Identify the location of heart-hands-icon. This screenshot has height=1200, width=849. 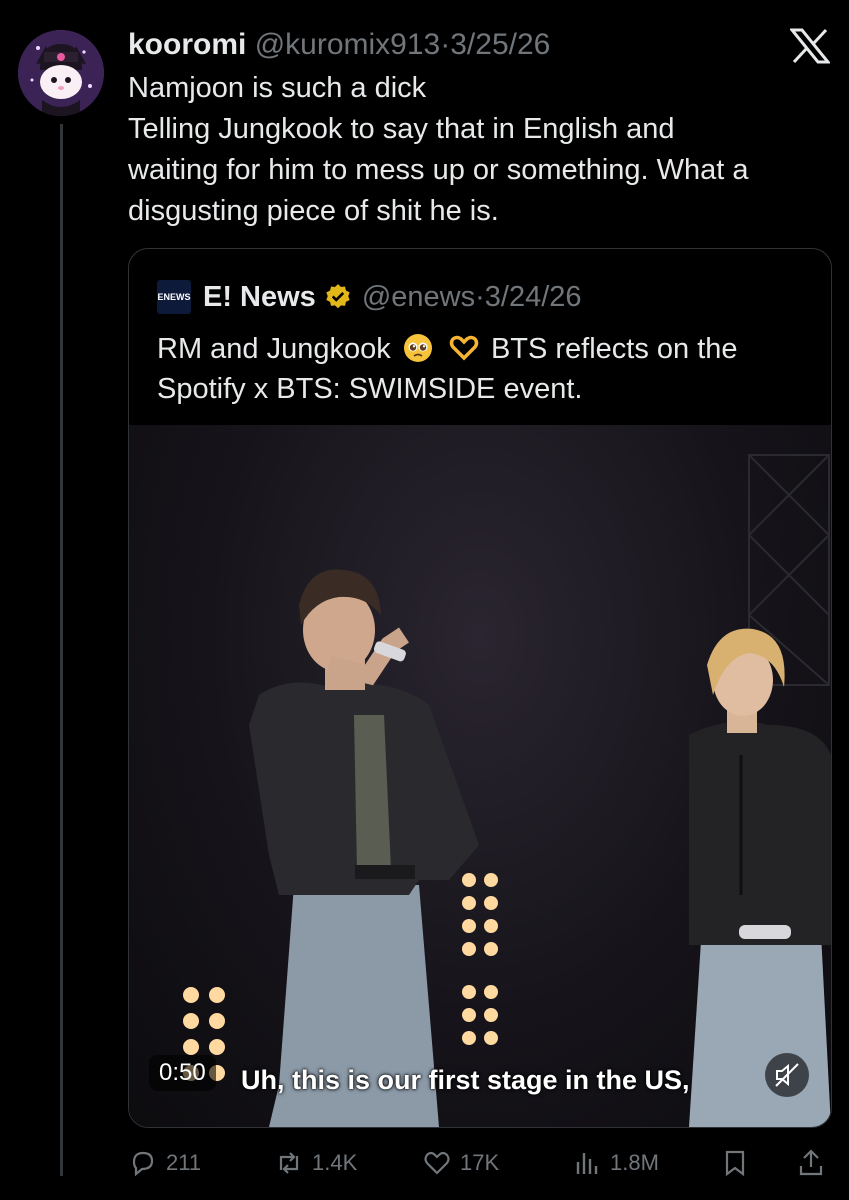
(464, 348).